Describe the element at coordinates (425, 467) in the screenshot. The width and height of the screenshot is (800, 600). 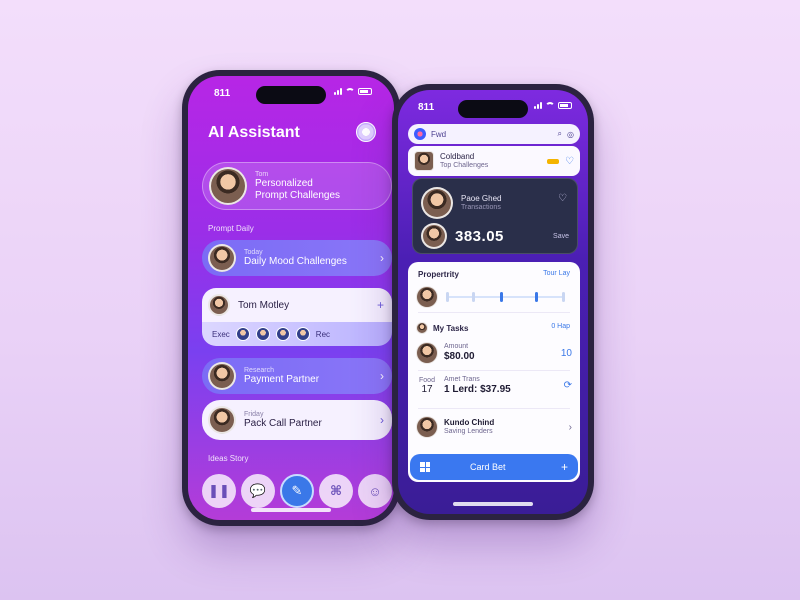
I see `windows-icon` at that location.